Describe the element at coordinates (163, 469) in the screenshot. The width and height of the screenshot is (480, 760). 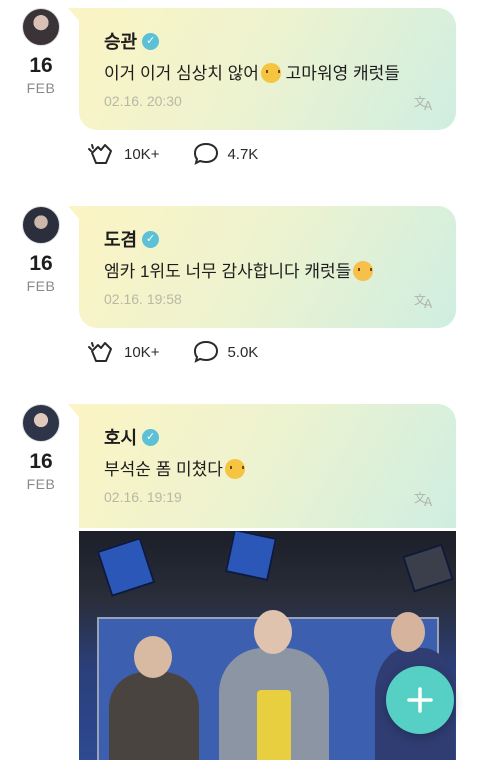
I see `post-text-main: 부석순 폼 미쳤다` at that location.